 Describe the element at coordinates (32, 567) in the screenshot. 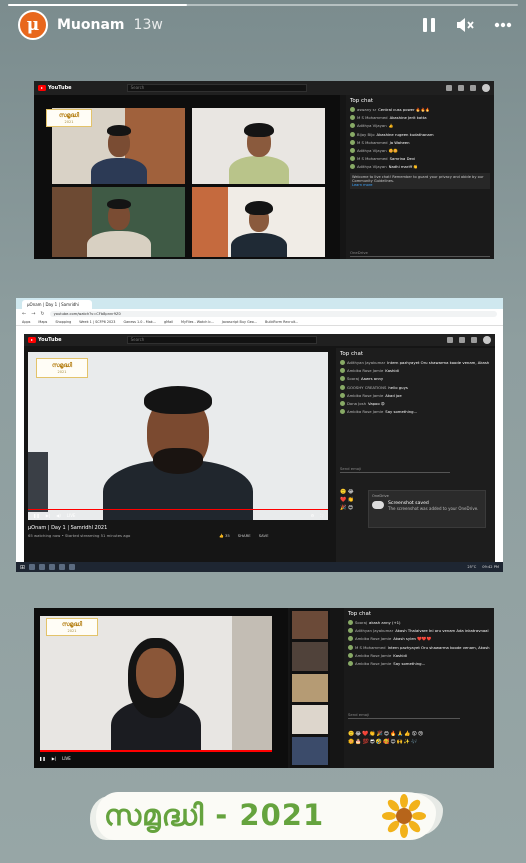

I see `search-icon` at that location.